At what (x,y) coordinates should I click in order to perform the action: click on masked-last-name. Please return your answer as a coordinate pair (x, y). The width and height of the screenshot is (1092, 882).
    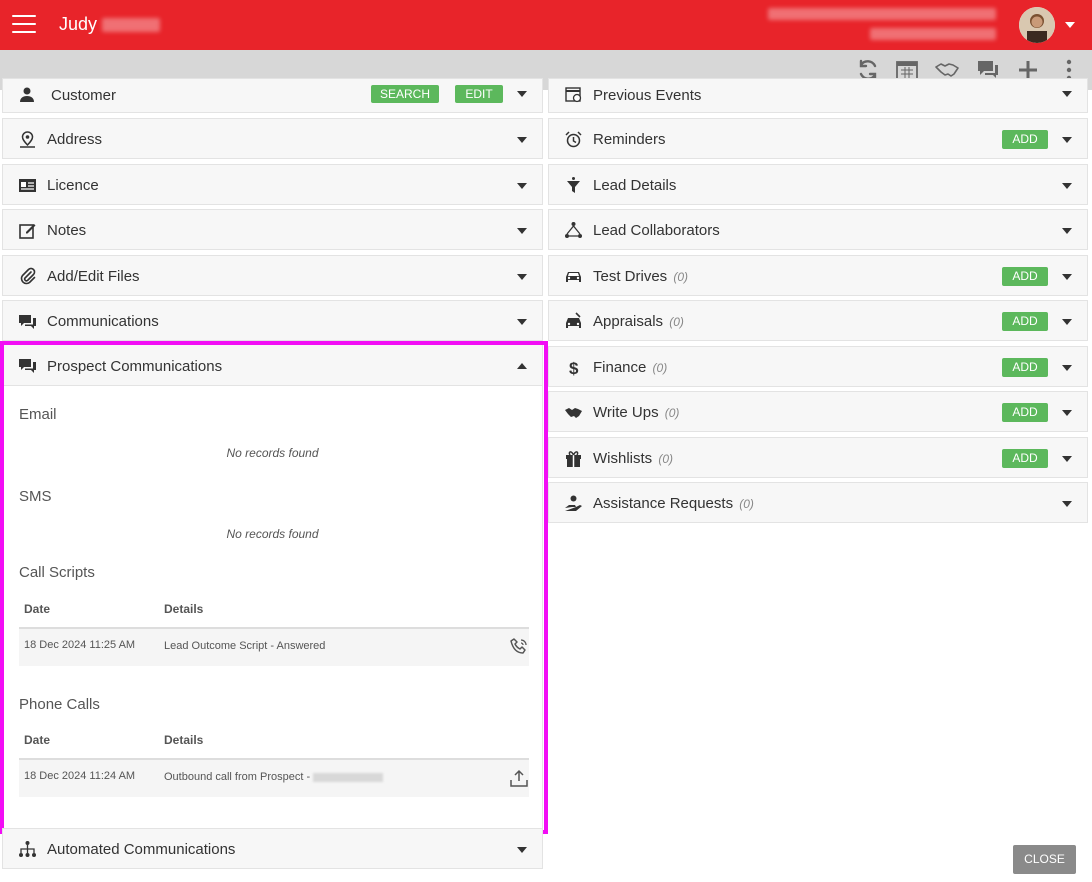
    Looking at the image, I should click on (131, 25).